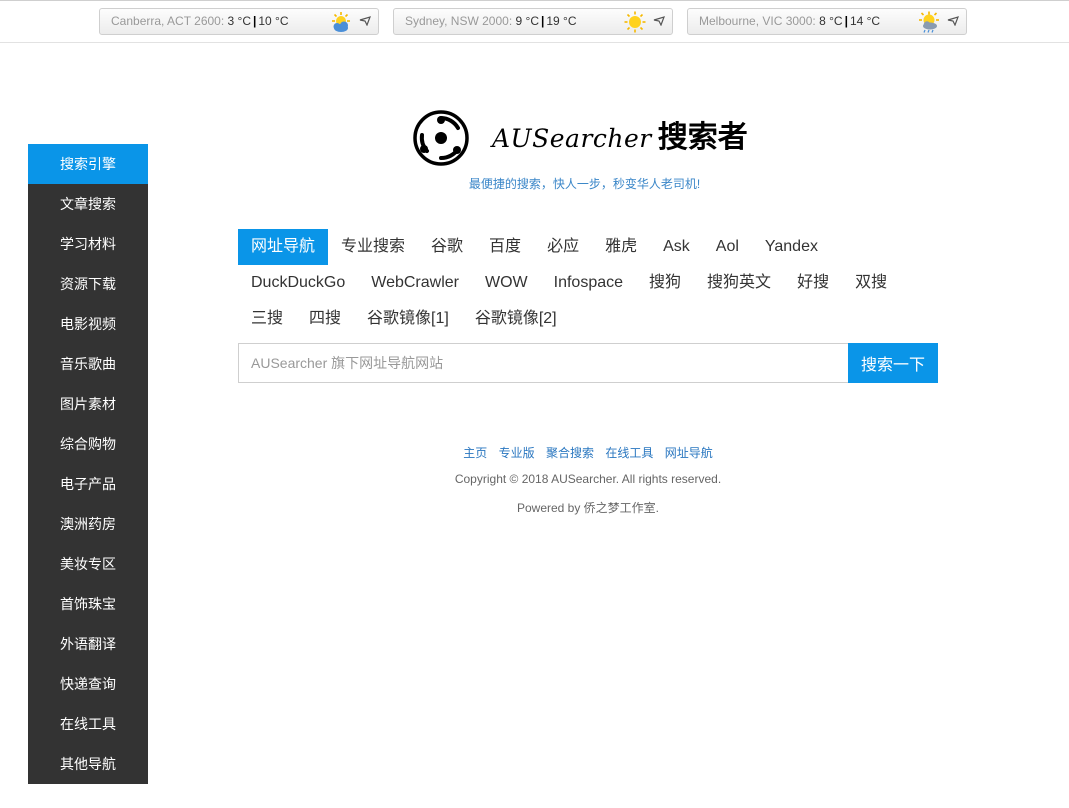  What do you see at coordinates (516, 319) in the screenshot?
I see `tab-google-mirror-2: 谷歌镜像[2]` at bounding box center [516, 319].